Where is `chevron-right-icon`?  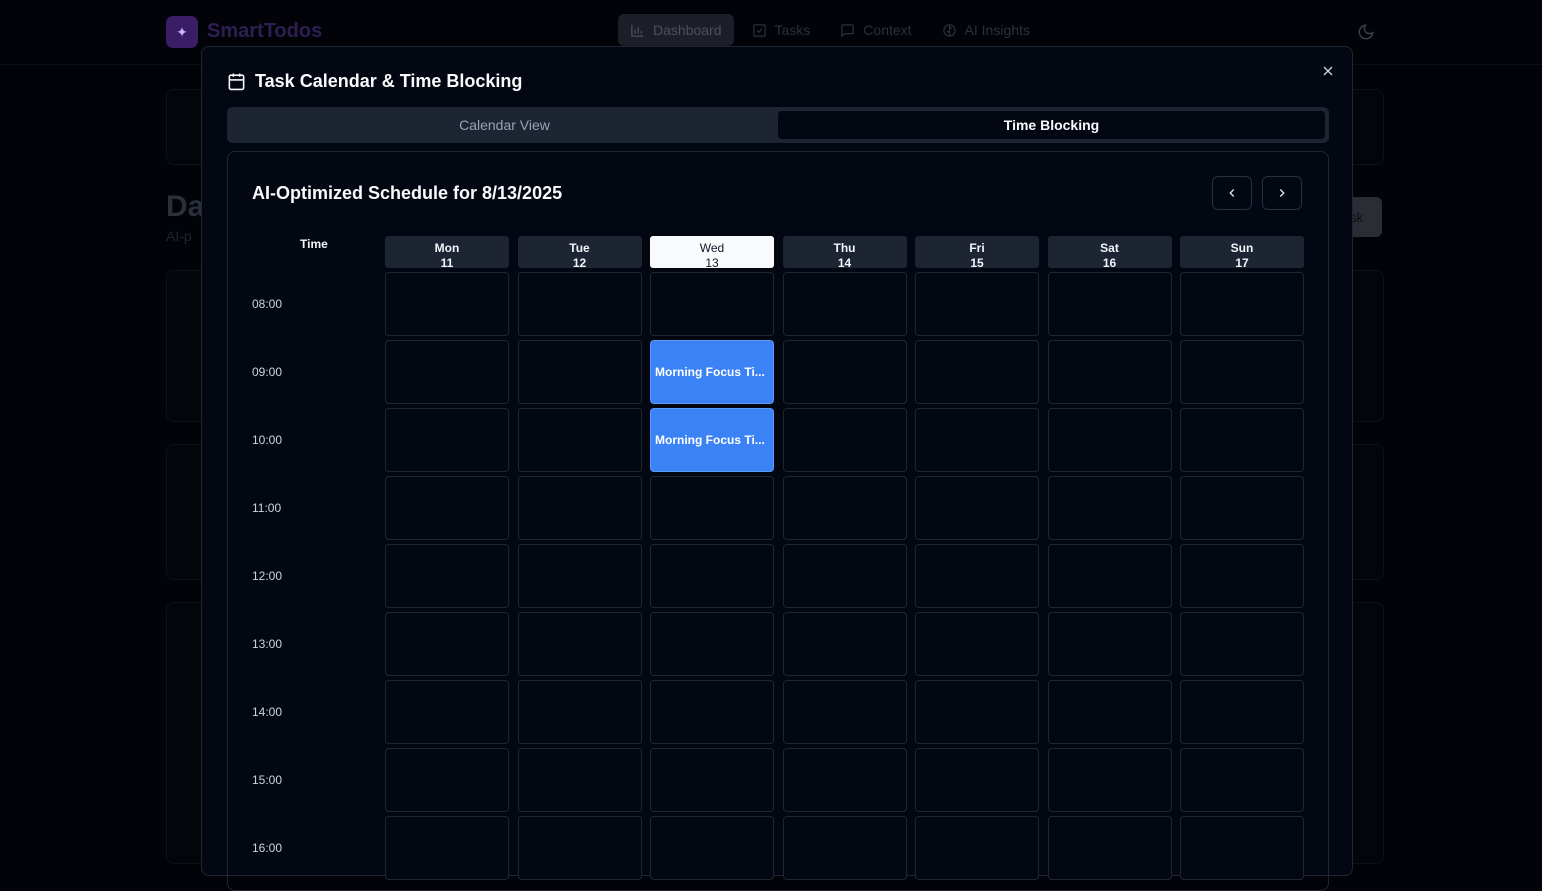
chevron-right-icon is located at coordinates (1282, 193).